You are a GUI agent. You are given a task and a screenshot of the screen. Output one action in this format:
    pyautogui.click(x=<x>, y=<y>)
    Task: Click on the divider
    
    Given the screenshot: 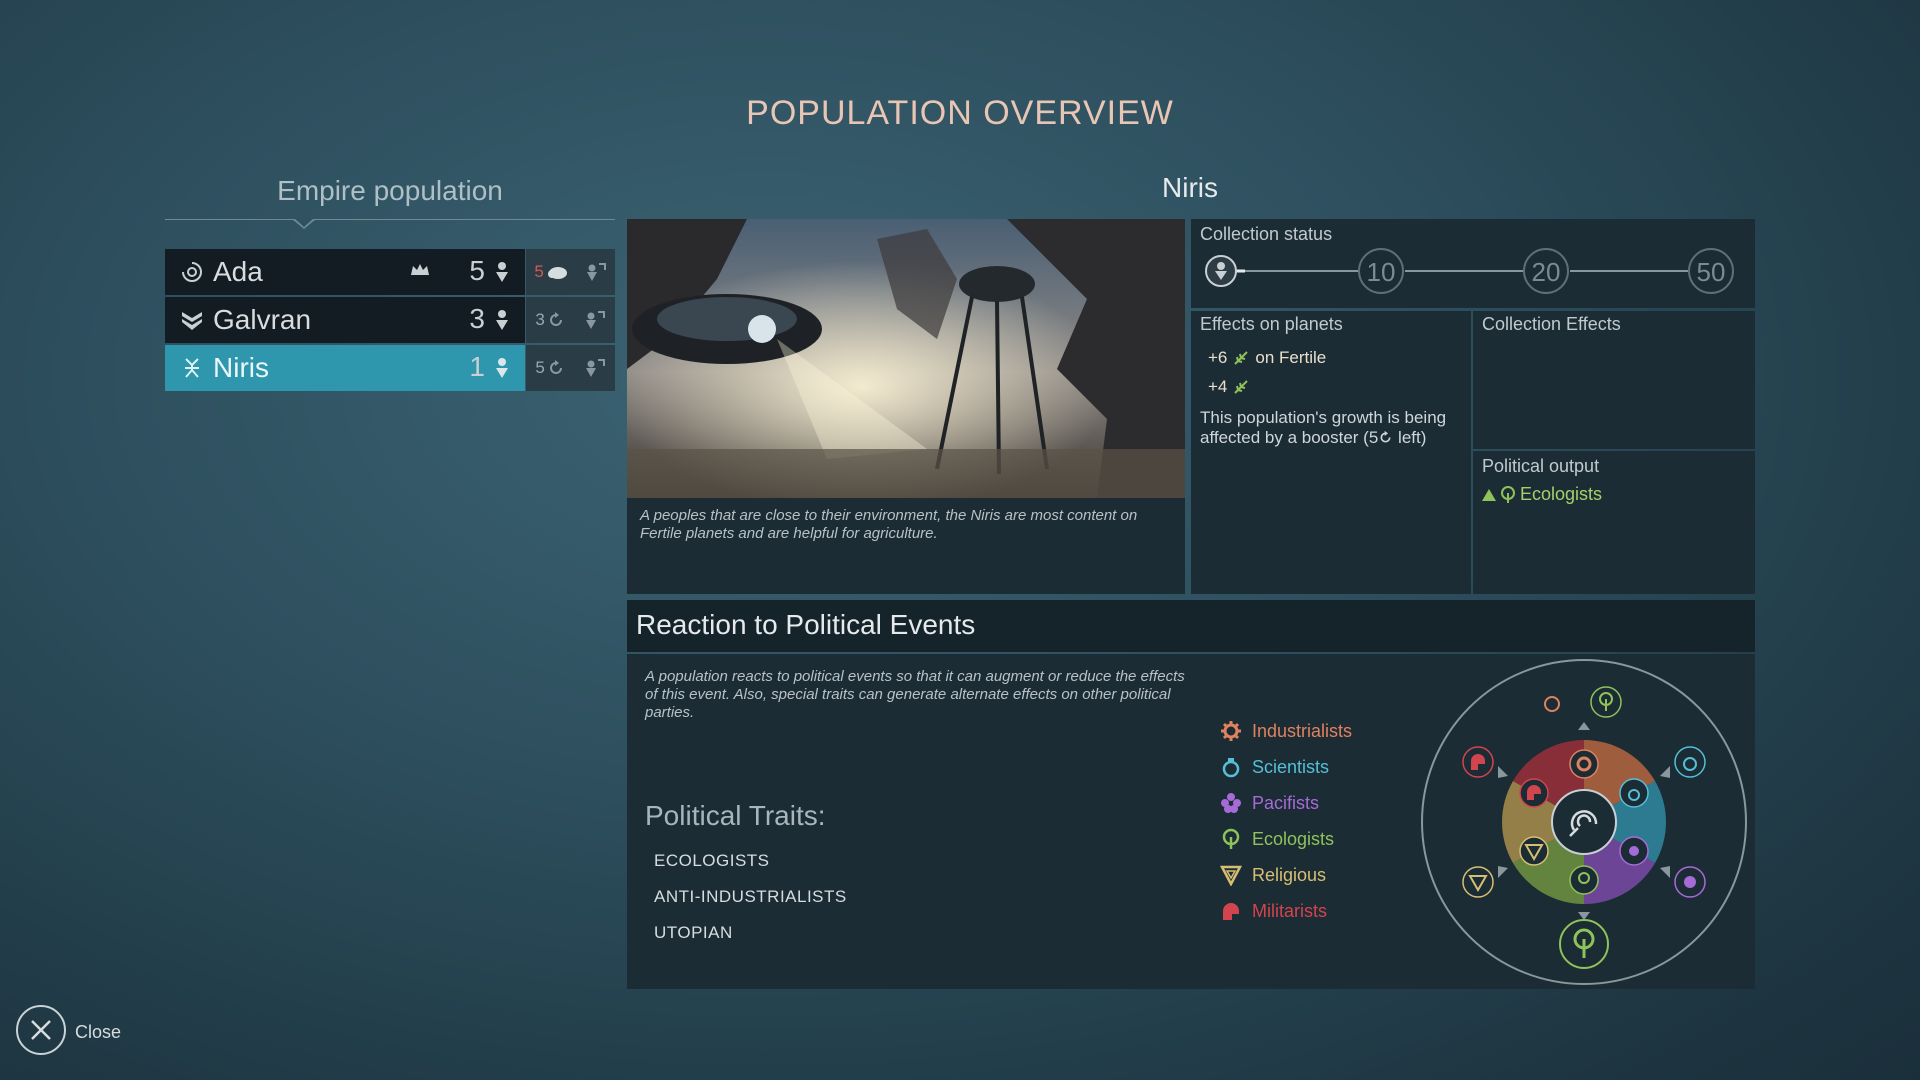 What is the action you would take?
    pyautogui.click(x=390, y=219)
    